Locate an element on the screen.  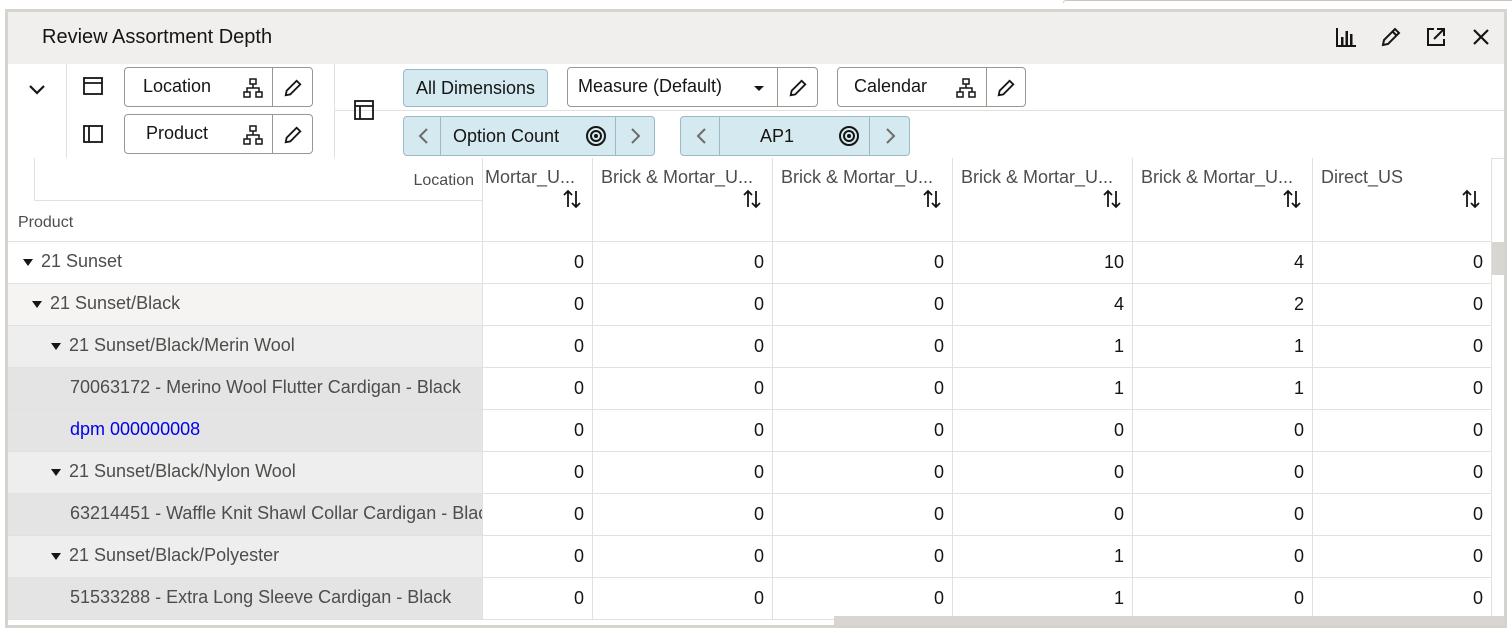
caret-down-icon is located at coordinates (759, 88).